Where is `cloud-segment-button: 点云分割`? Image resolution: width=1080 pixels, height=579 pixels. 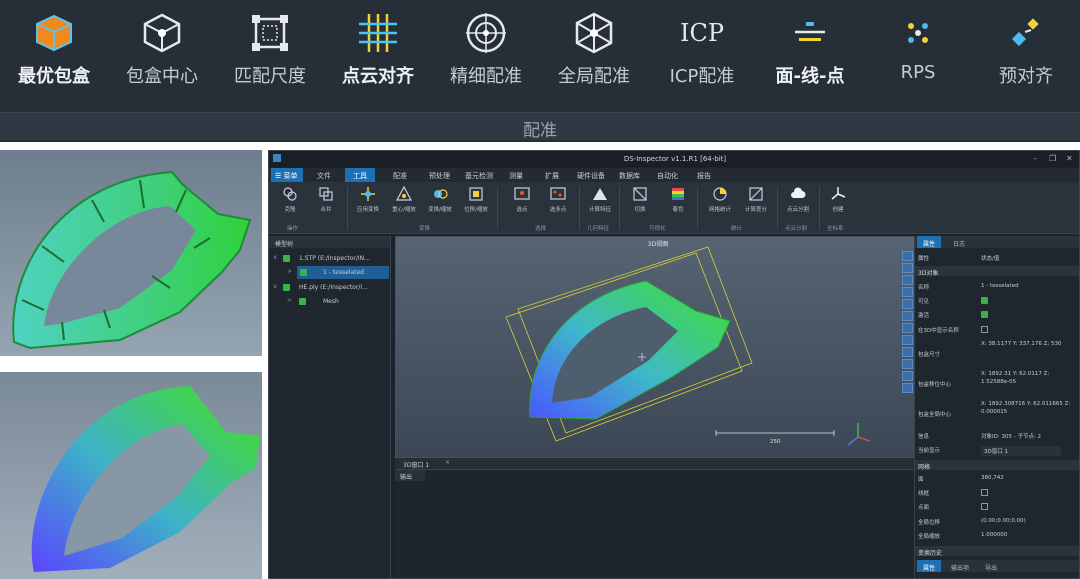 cloud-segment-button: 点云分割 is located at coordinates (798, 199).